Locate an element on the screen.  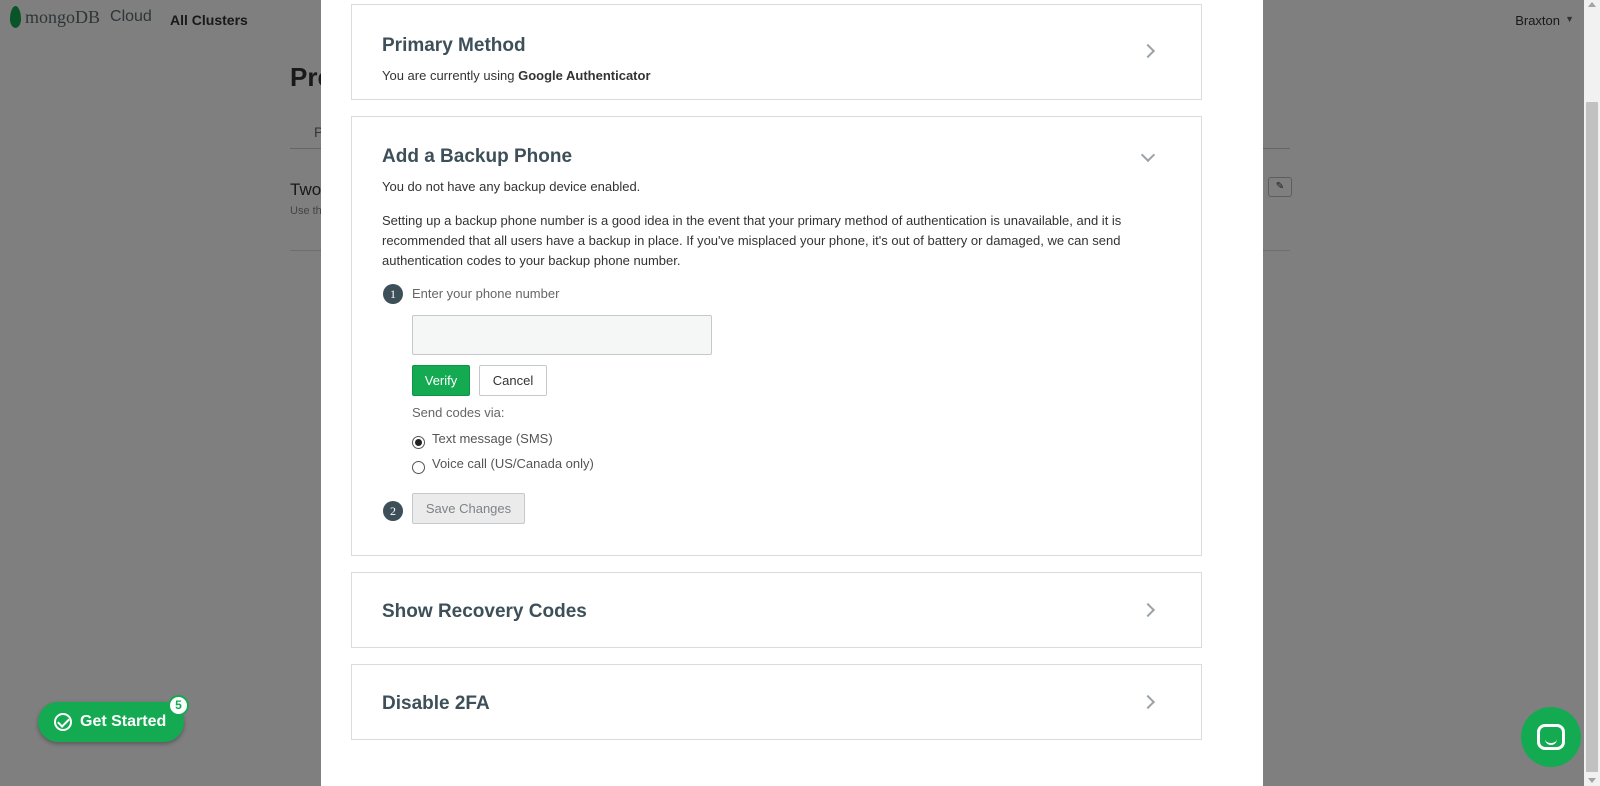
sms-radio is located at coordinates (418, 442).